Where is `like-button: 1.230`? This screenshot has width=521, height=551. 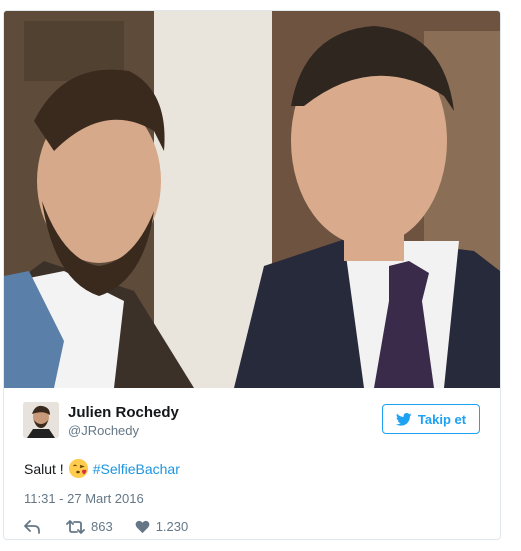 like-button: 1.230 is located at coordinates (162, 526).